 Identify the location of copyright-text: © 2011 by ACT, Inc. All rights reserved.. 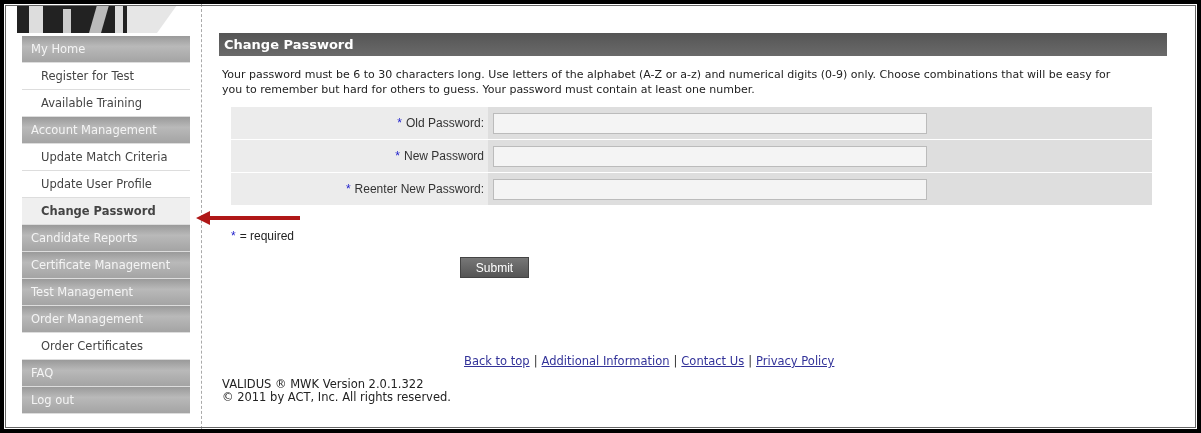
(337, 397).